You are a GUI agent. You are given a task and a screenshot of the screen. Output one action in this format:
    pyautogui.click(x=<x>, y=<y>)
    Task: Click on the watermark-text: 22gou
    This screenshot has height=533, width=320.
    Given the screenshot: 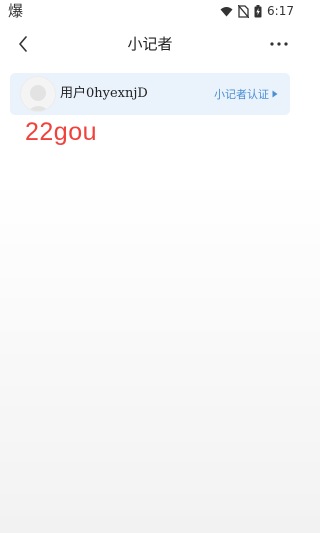 What is the action you would take?
    pyautogui.click(x=61, y=132)
    